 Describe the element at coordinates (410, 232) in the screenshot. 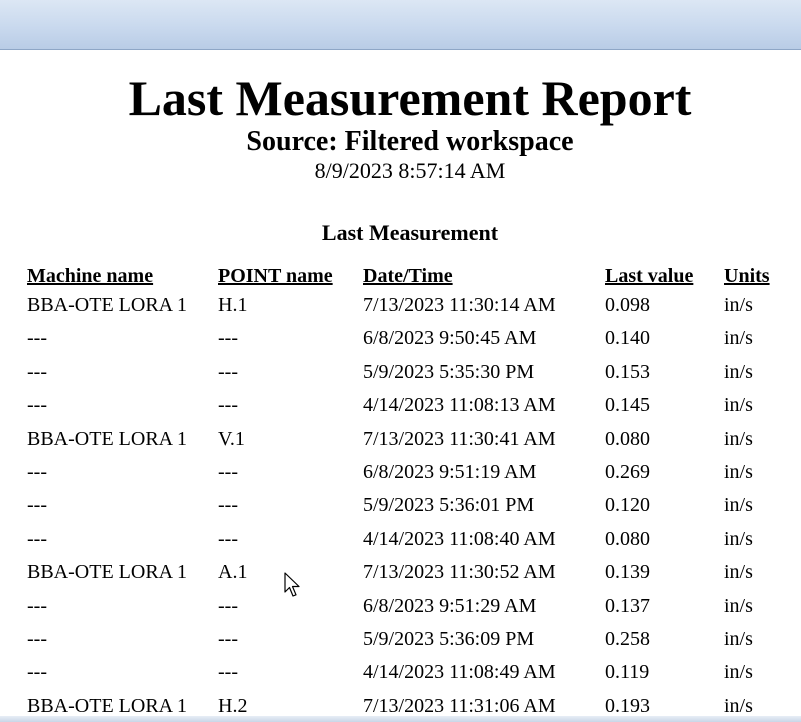

I see `section-title: Last Measurement` at that location.